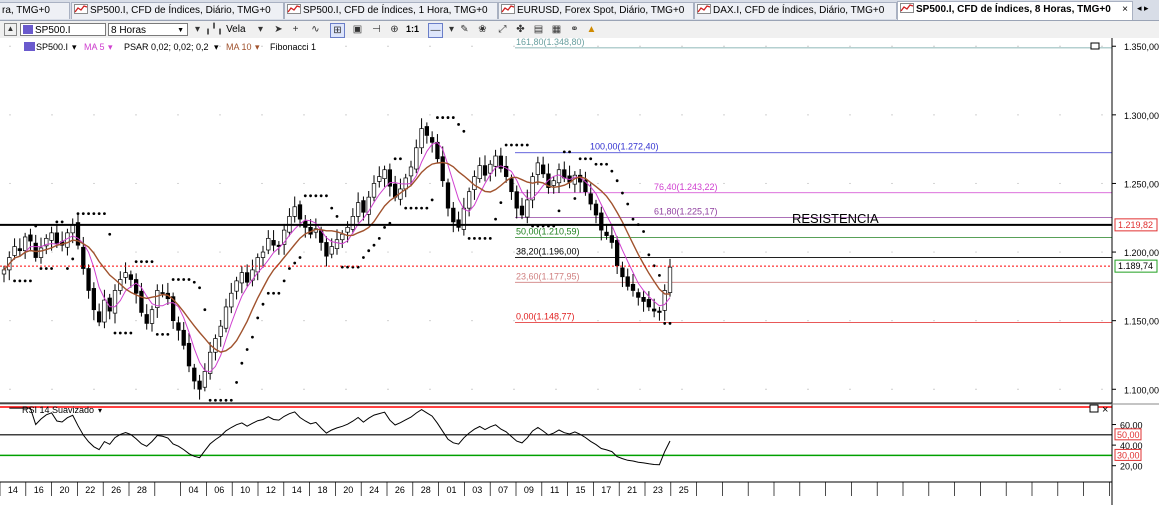  I want to click on tab-label: SP500.I, CFD de Índices, 1 Hora, TMG+0, so click(395, 10).